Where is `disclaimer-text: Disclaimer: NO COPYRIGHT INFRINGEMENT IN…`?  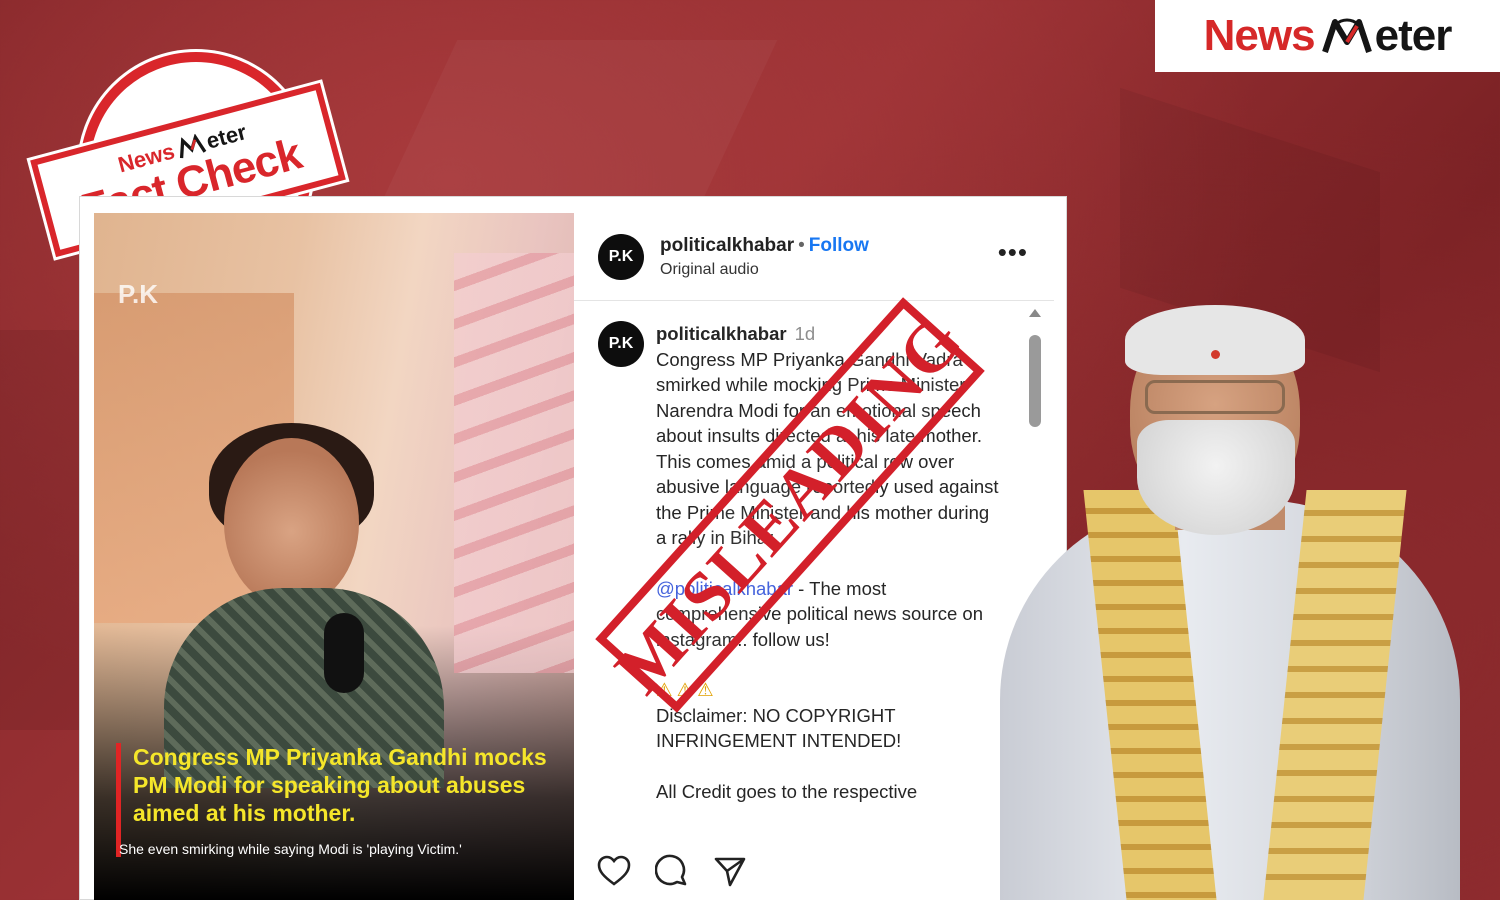 disclaimer-text: Disclaimer: NO COPYRIGHT INFRINGEMENT IN… is located at coordinates (779, 728).